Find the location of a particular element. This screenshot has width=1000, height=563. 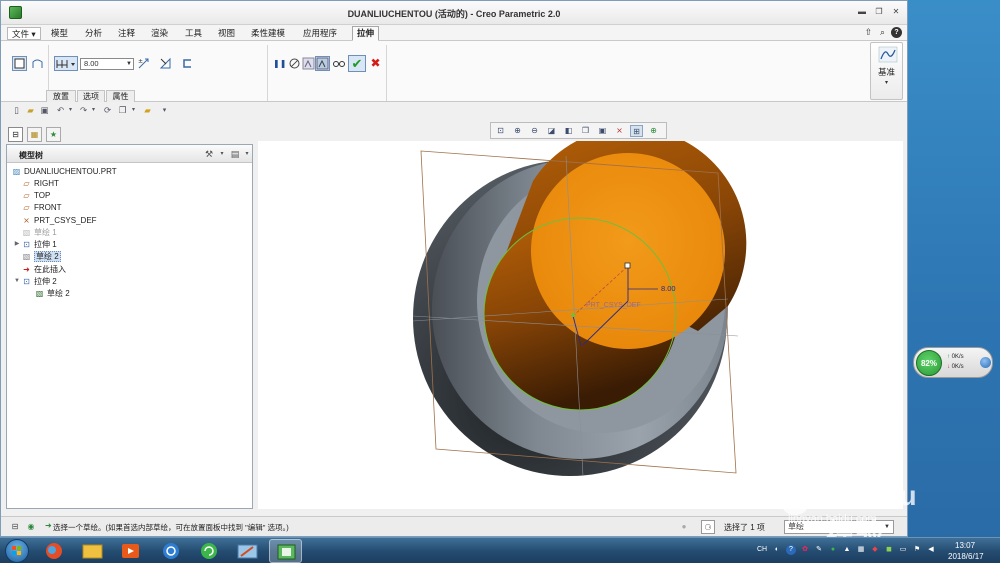

menu-tab-flexible-modeling: 柔性建模 is located at coordinates (268, 33).